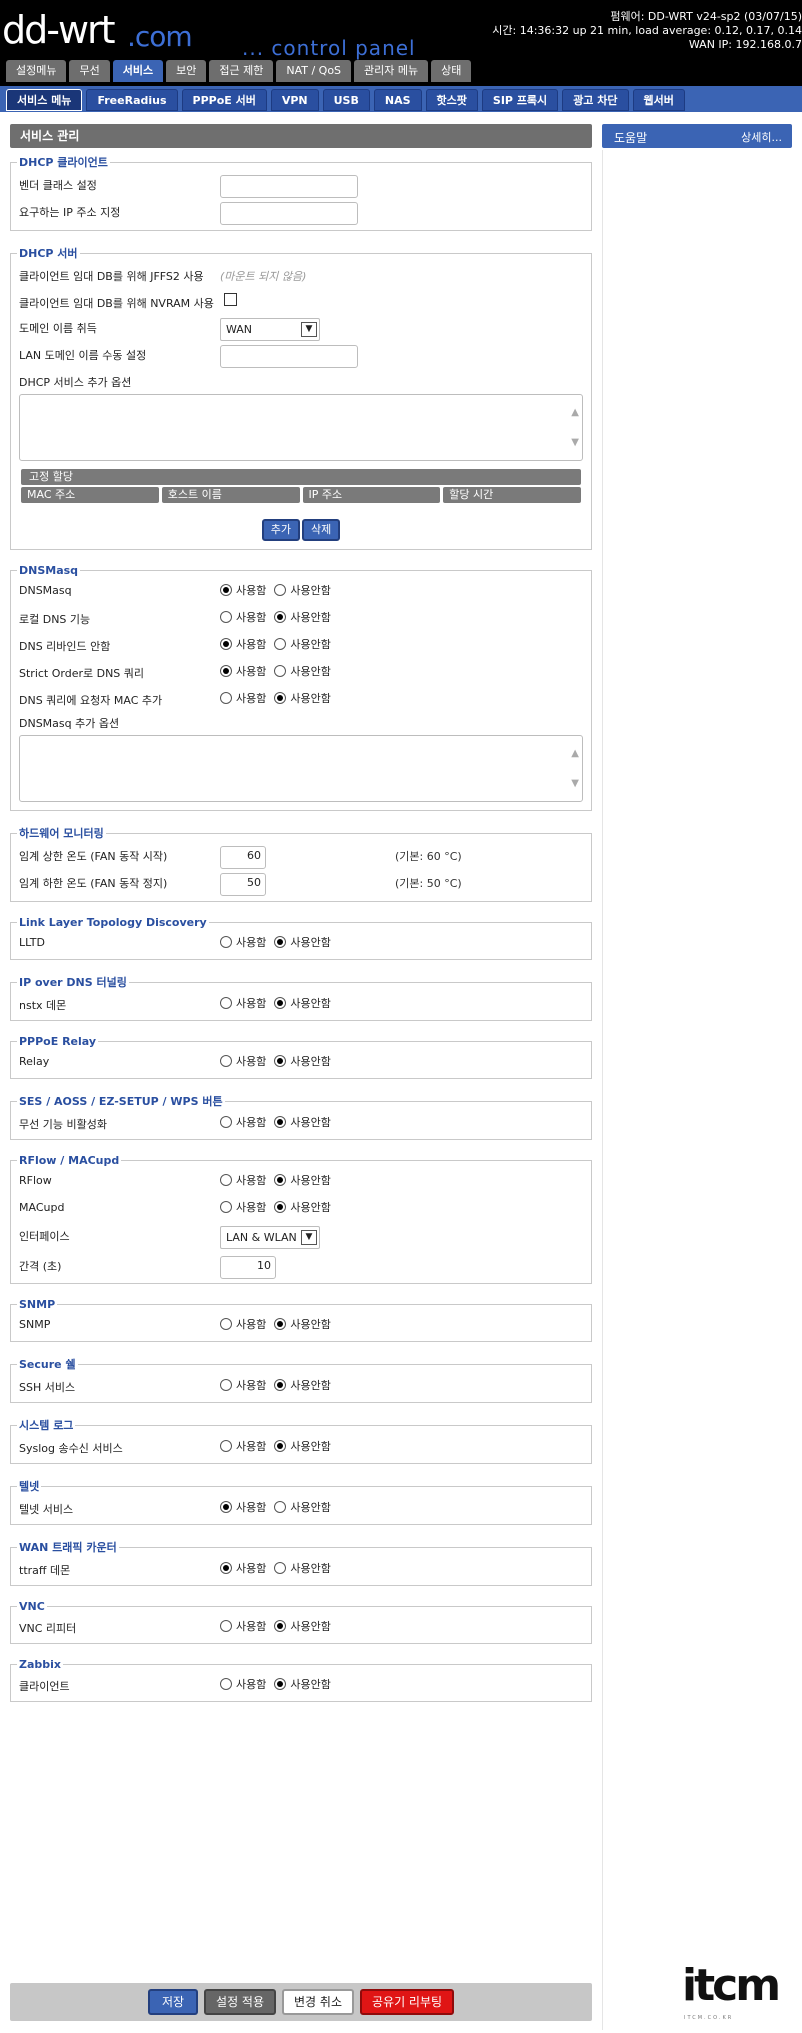 This screenshot has height=2033, width=802. I want to click on dnsmasq-0-enable-radio: 사용함, so click(243, 590).